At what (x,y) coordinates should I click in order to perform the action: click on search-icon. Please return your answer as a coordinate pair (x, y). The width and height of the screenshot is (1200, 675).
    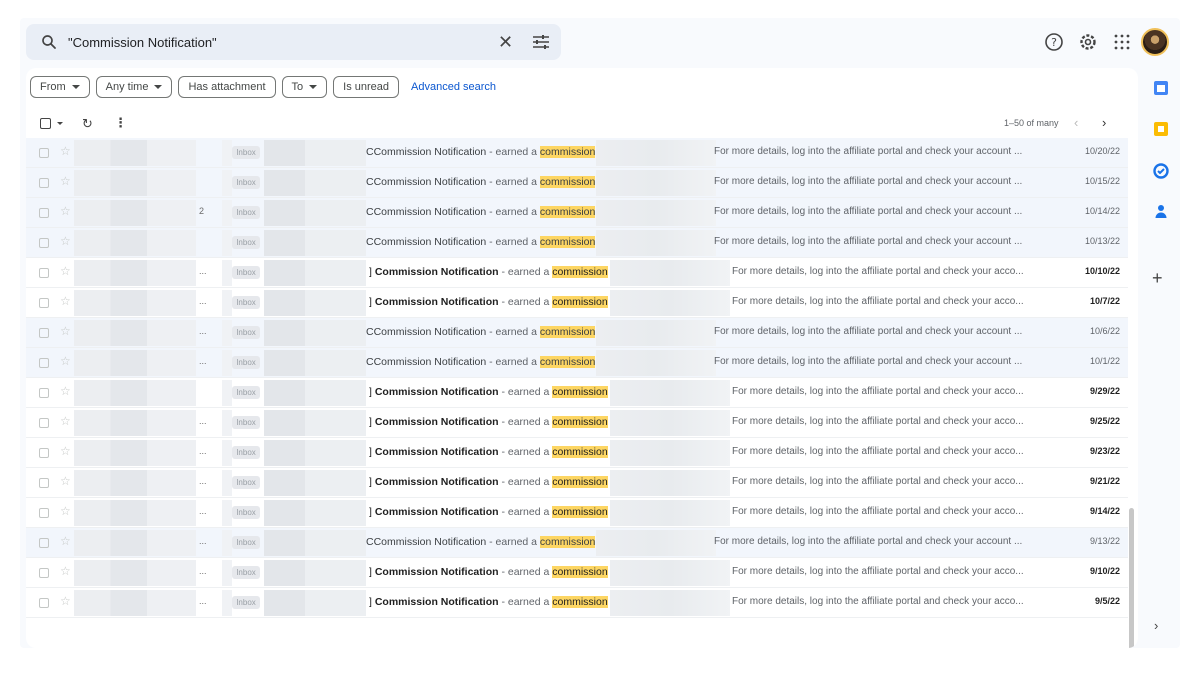
    Looking at the image, I should click on (49, 42).